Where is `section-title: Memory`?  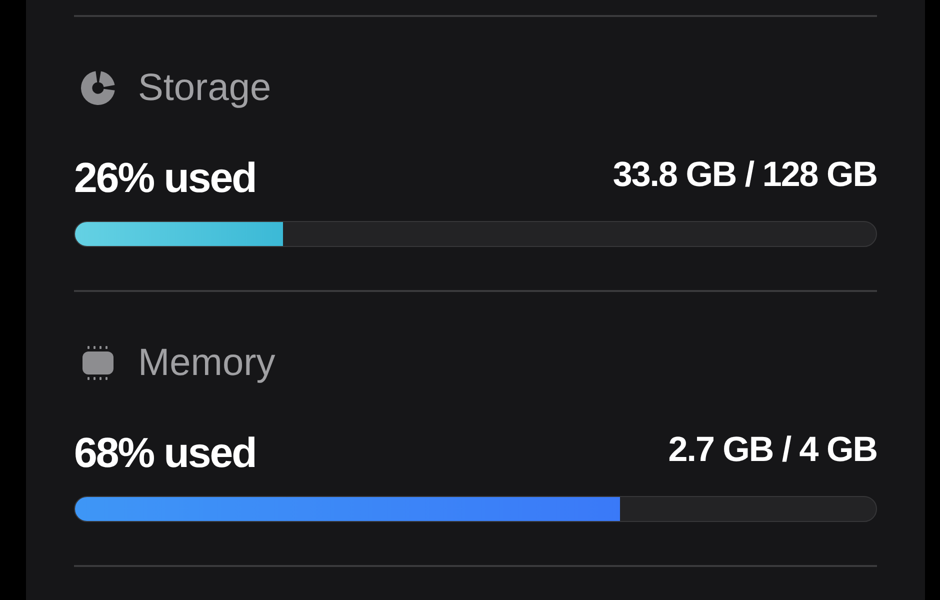 section-title: Memory is located at coordinates (207, 363).